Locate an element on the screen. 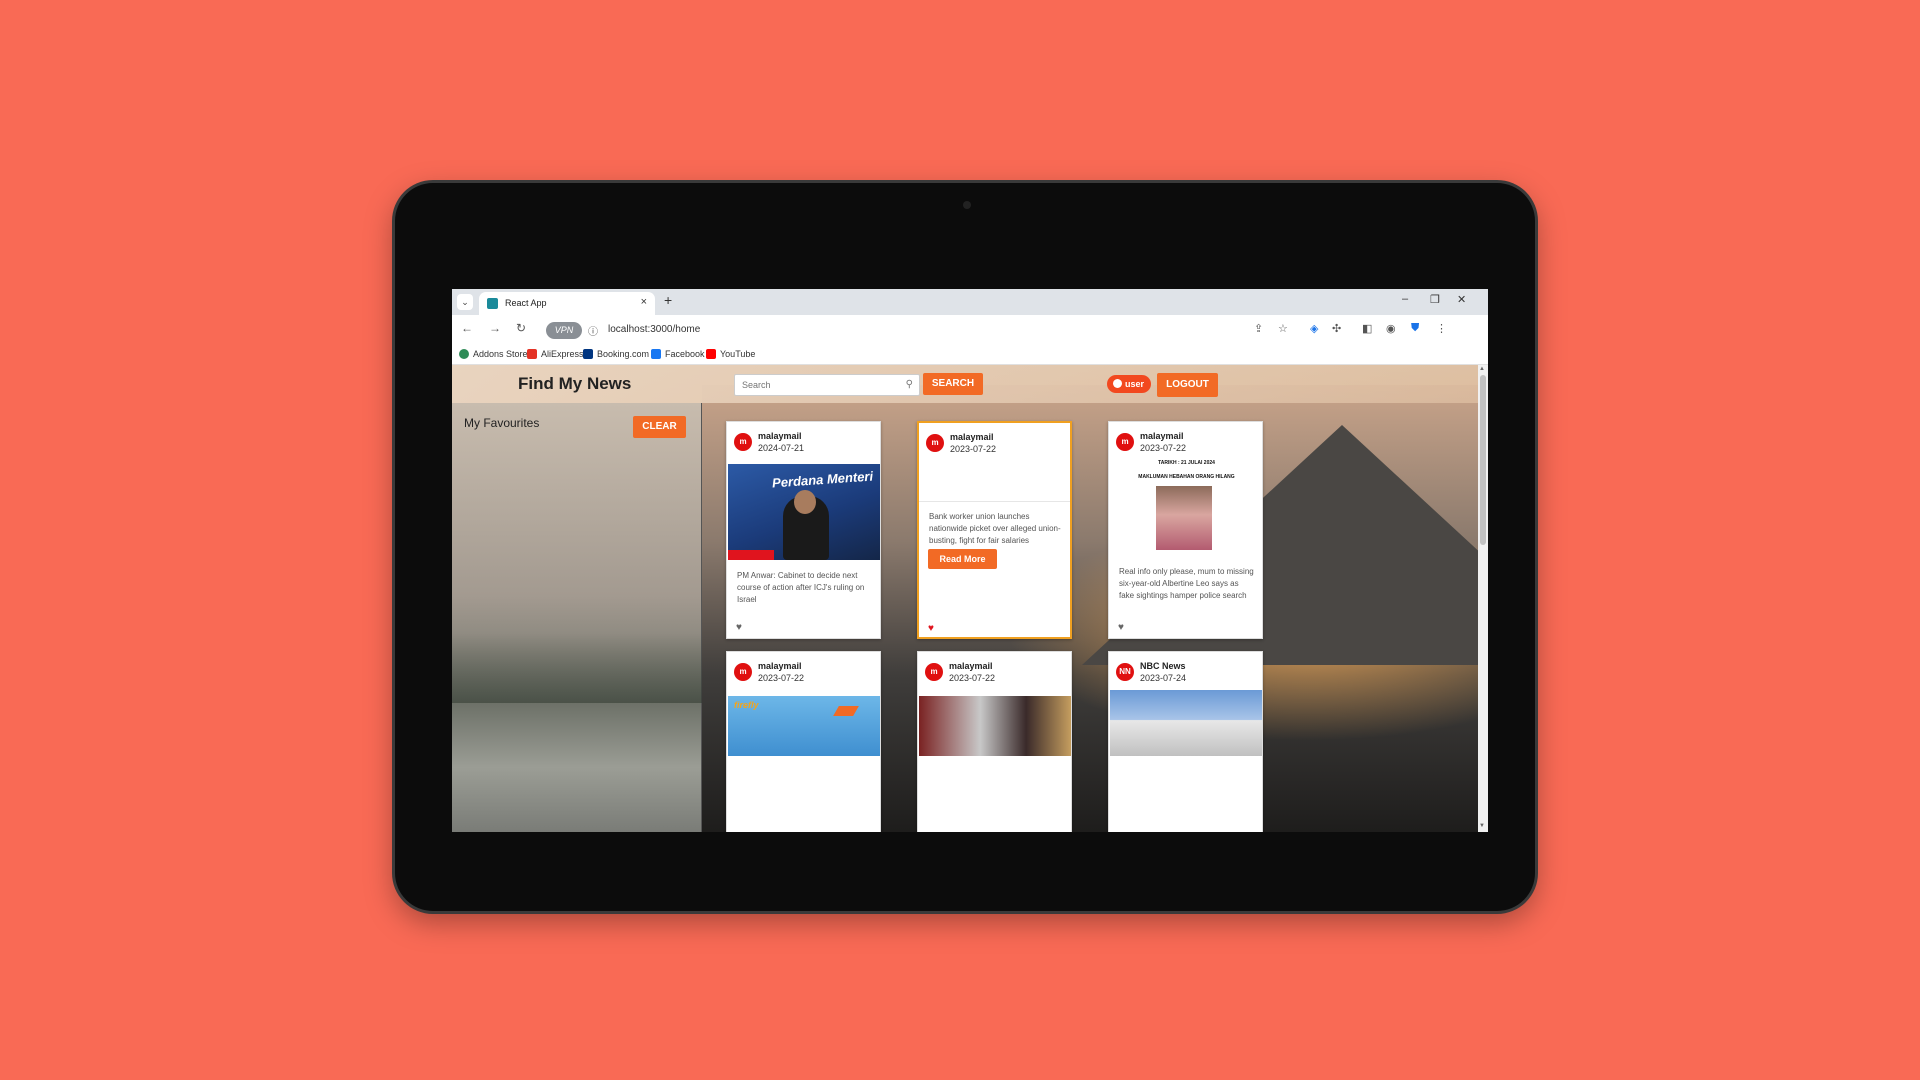 This screenshot has width=1920, height=1080. bookmark-youtube: YouTube is located at coordinates (730, 354).